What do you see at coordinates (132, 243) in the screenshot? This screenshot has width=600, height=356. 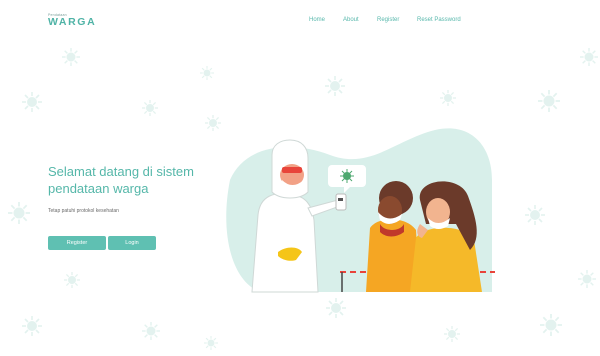 I see `login-button: Login` at bounding box center [132, 243].